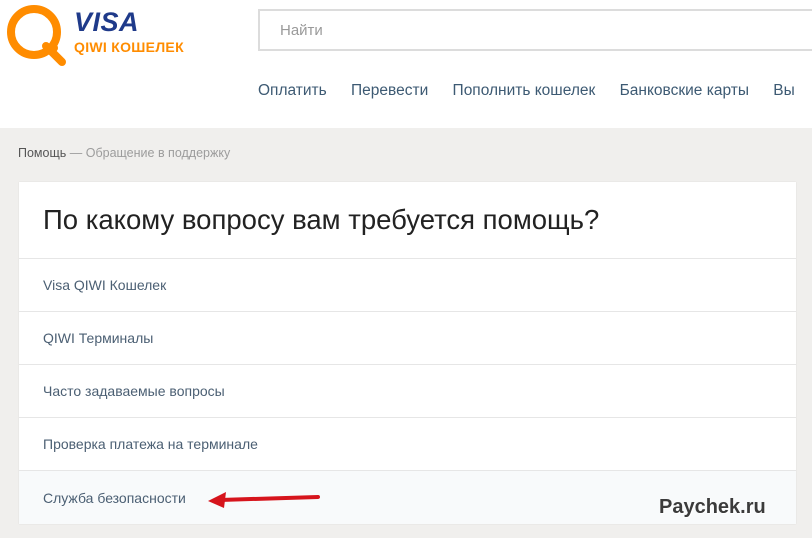  What do you see at coordinates (42, 153) in the screenshot?
I see `breadcrumb-help-link: Помощь` at bounding box center [42, 153].